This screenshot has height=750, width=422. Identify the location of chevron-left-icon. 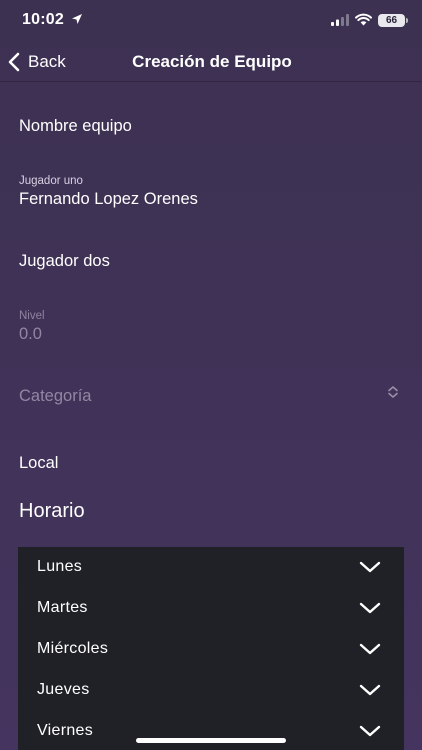
(14, 62).